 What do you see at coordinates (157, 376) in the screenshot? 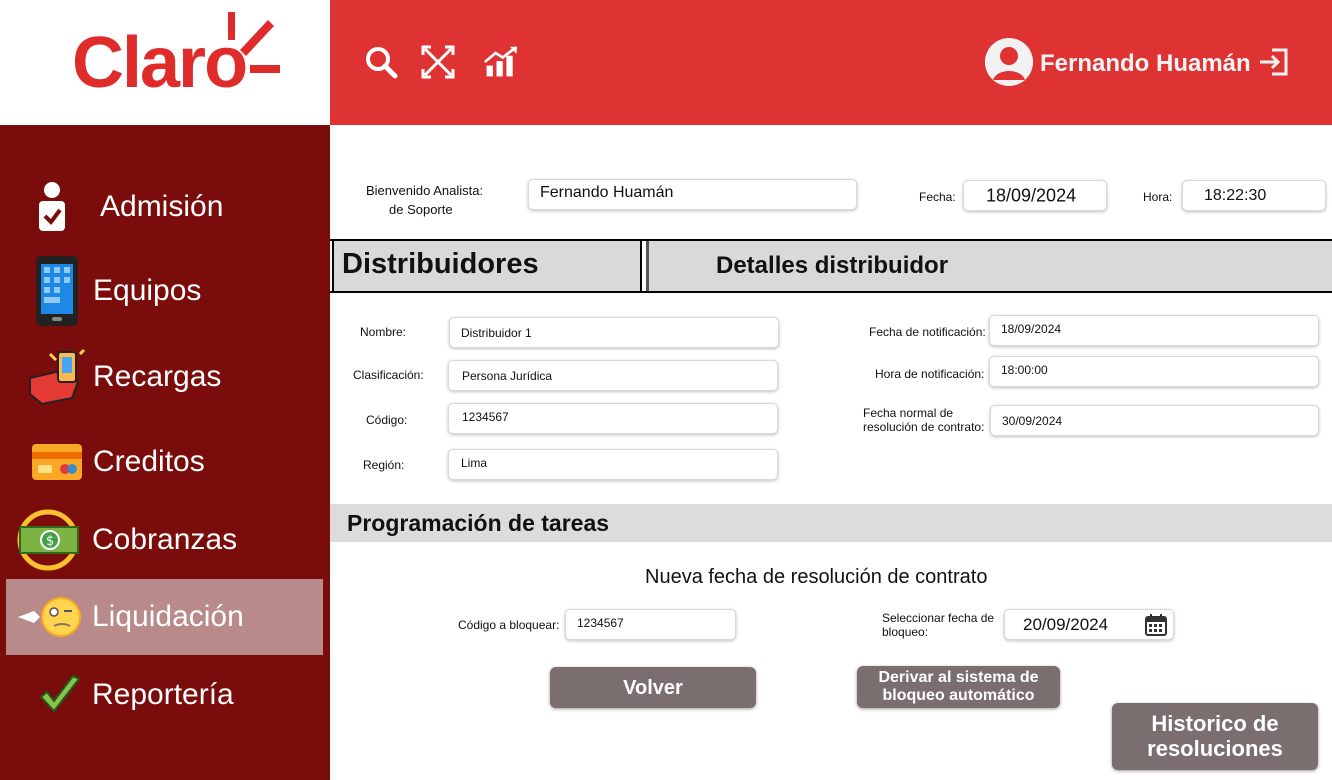
I see `sidebar-item-label: Recargas` at bounding box center [157, 376].